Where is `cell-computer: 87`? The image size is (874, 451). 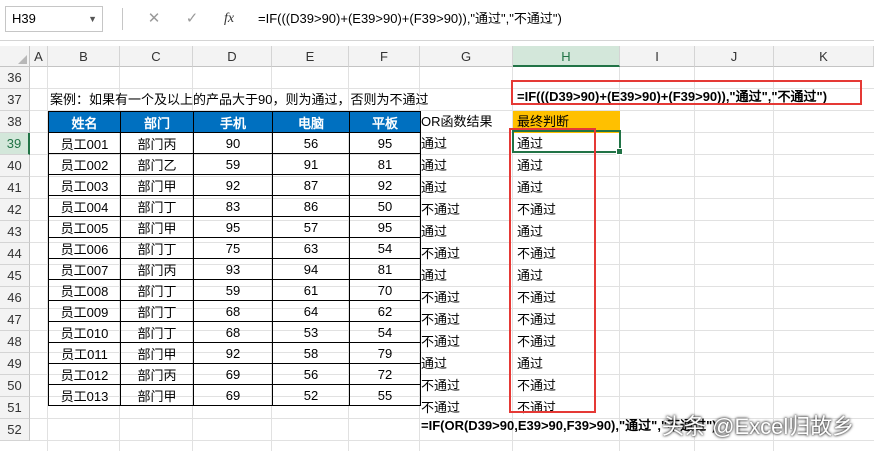
cell-computer: 87 is located at coordinates (311, 185).